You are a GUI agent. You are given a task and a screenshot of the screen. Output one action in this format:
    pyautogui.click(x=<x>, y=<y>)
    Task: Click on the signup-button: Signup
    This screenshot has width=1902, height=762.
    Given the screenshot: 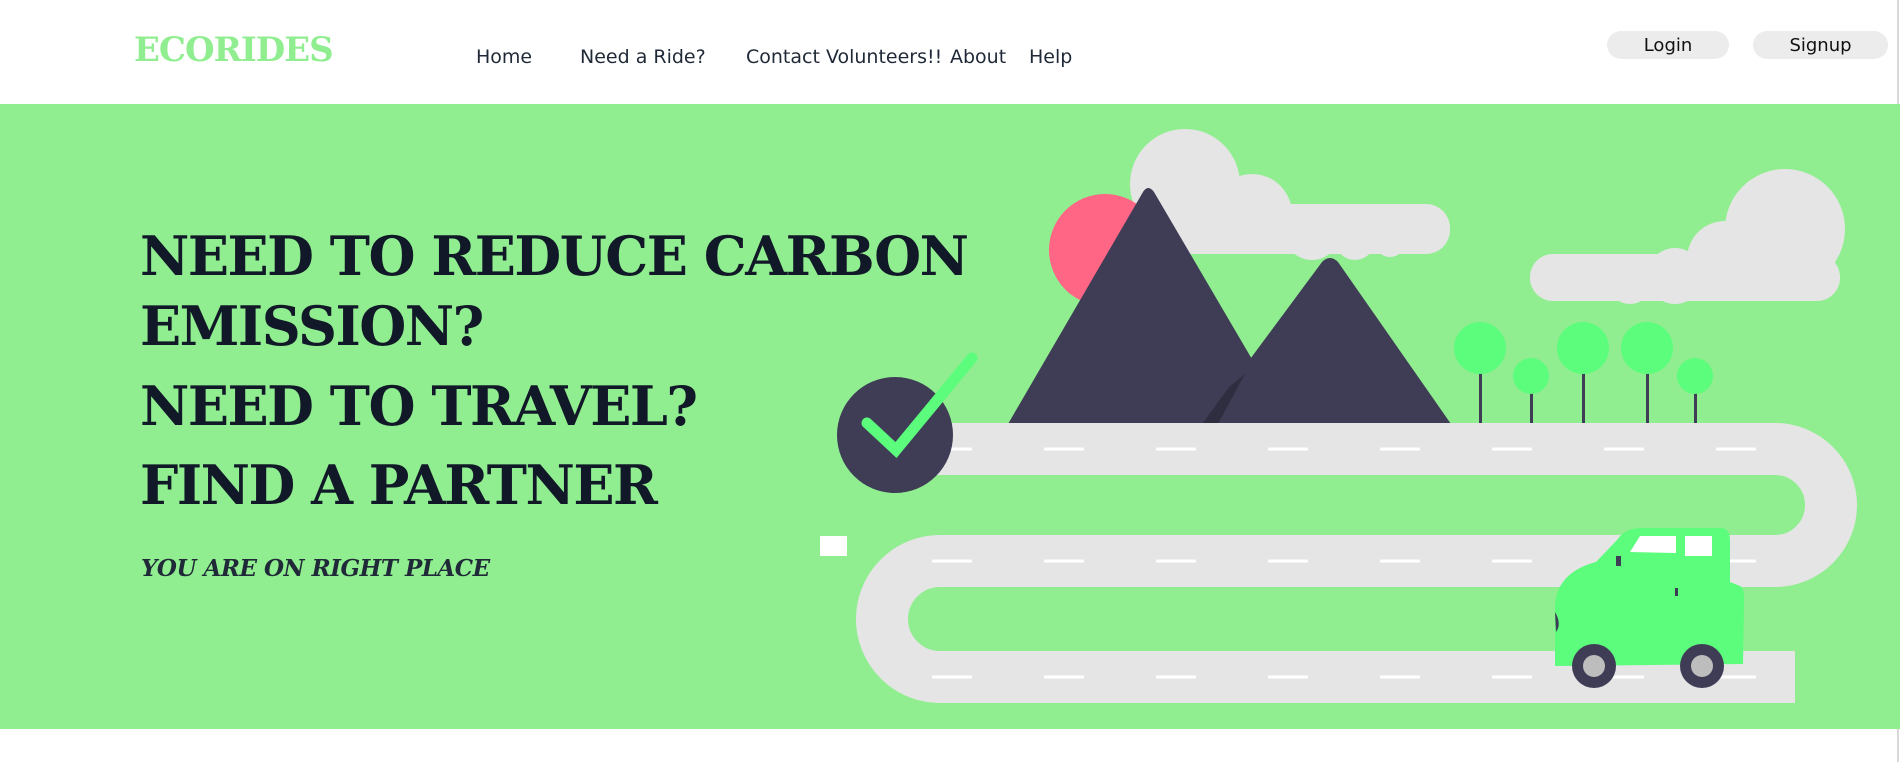 What is the action you would take?
    pyautogui.click(x=1820, y=45)
    